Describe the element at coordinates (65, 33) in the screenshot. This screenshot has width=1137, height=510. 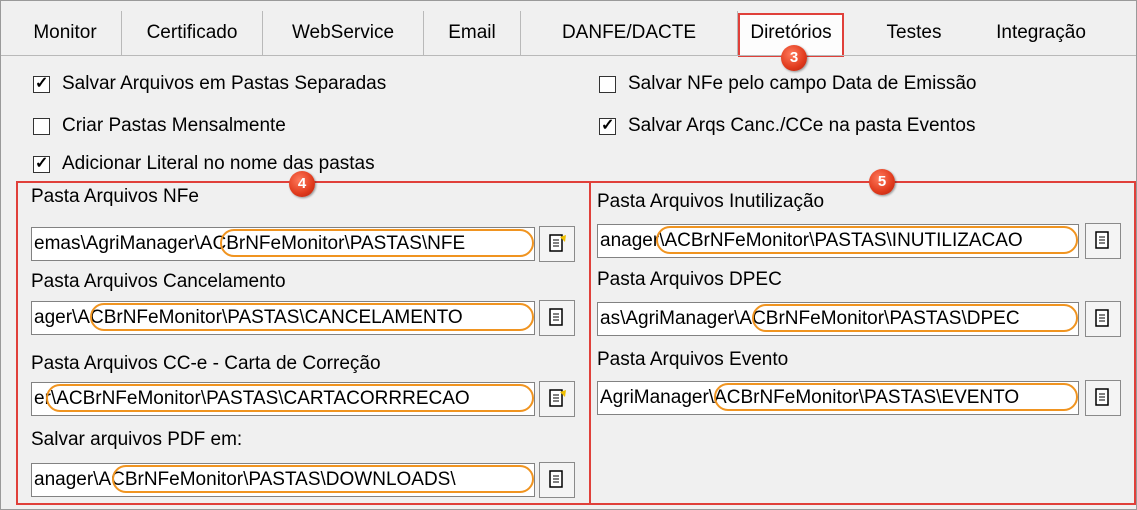
I see `tab-monitor: Monitor` at that location.